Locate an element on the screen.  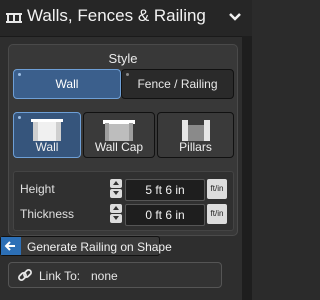
style-fence-railing-button: Fence / Railing is located at coordinates (177, 84).